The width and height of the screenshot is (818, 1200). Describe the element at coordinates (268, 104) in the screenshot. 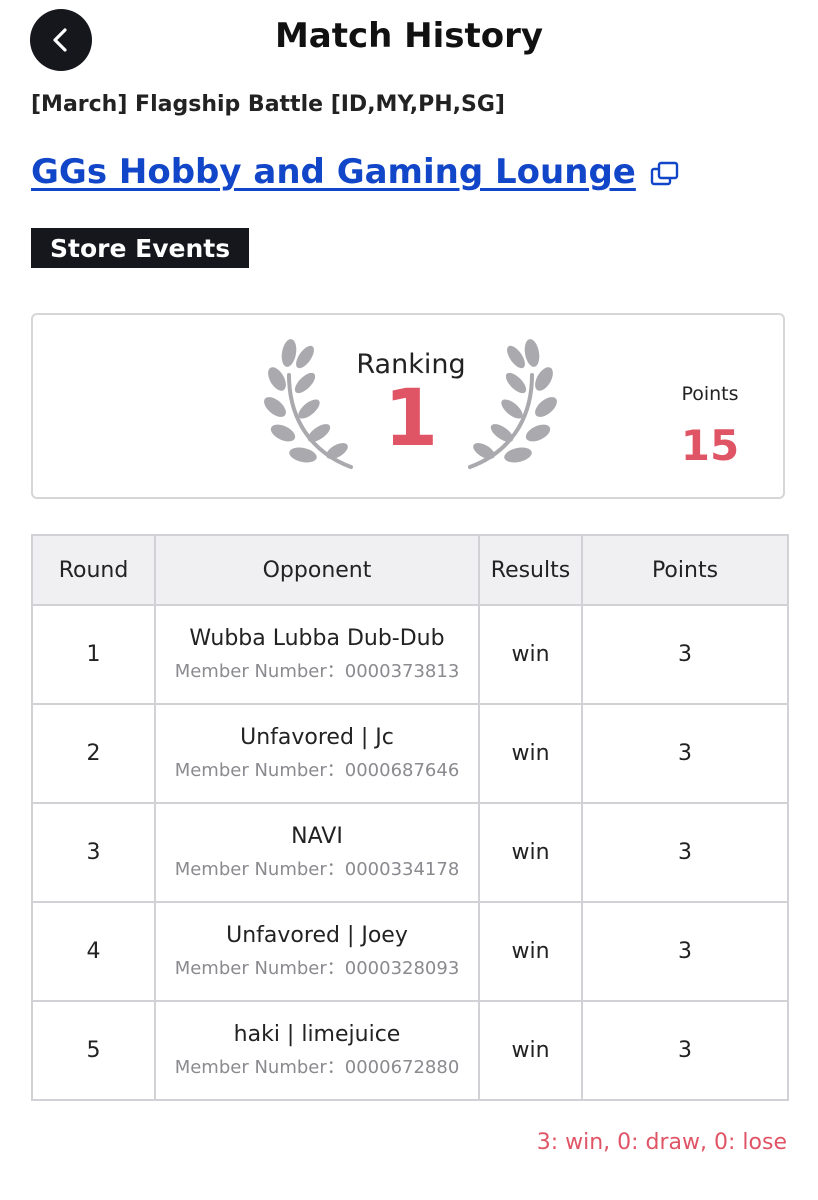

I see `event-name: [March] Flagship Battle [ID,MY,PH,SG]` at that location.